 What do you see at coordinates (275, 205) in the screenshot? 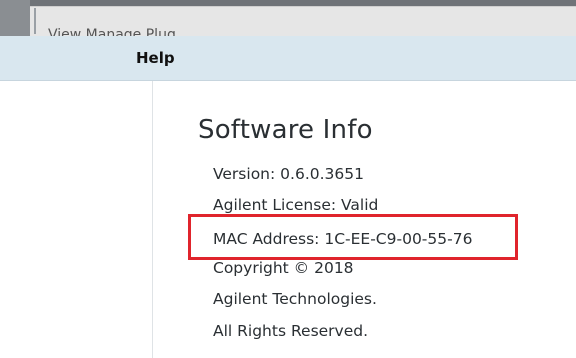
I see `license-label: Agilent License:` at bounding box center [275, 205].